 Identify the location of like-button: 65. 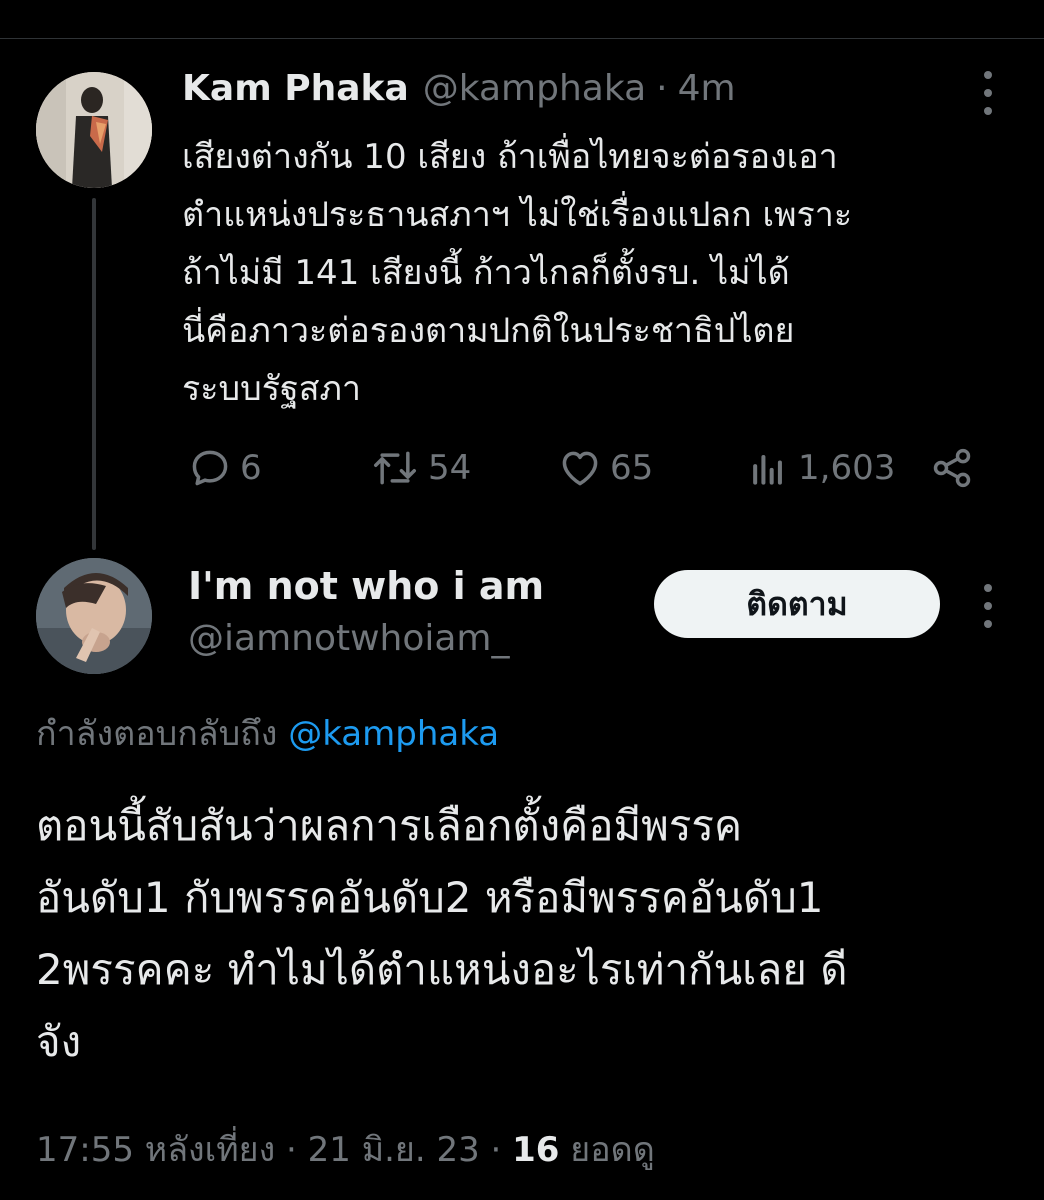
(605, 468).